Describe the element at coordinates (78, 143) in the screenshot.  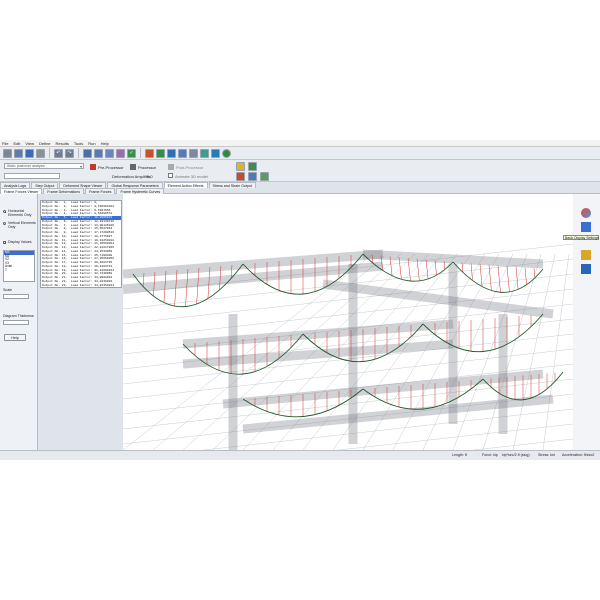
I see `menu-tools: Tools` at that location.